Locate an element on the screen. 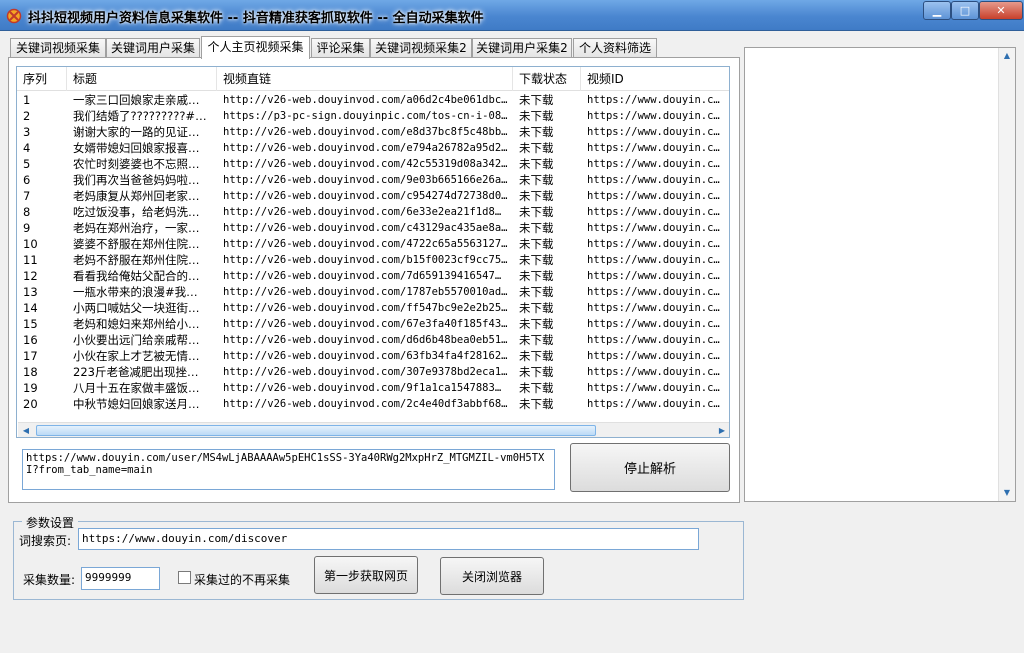 The image size is (1024, 653). cell-seq: 7 is located at coordinates (27, 196).